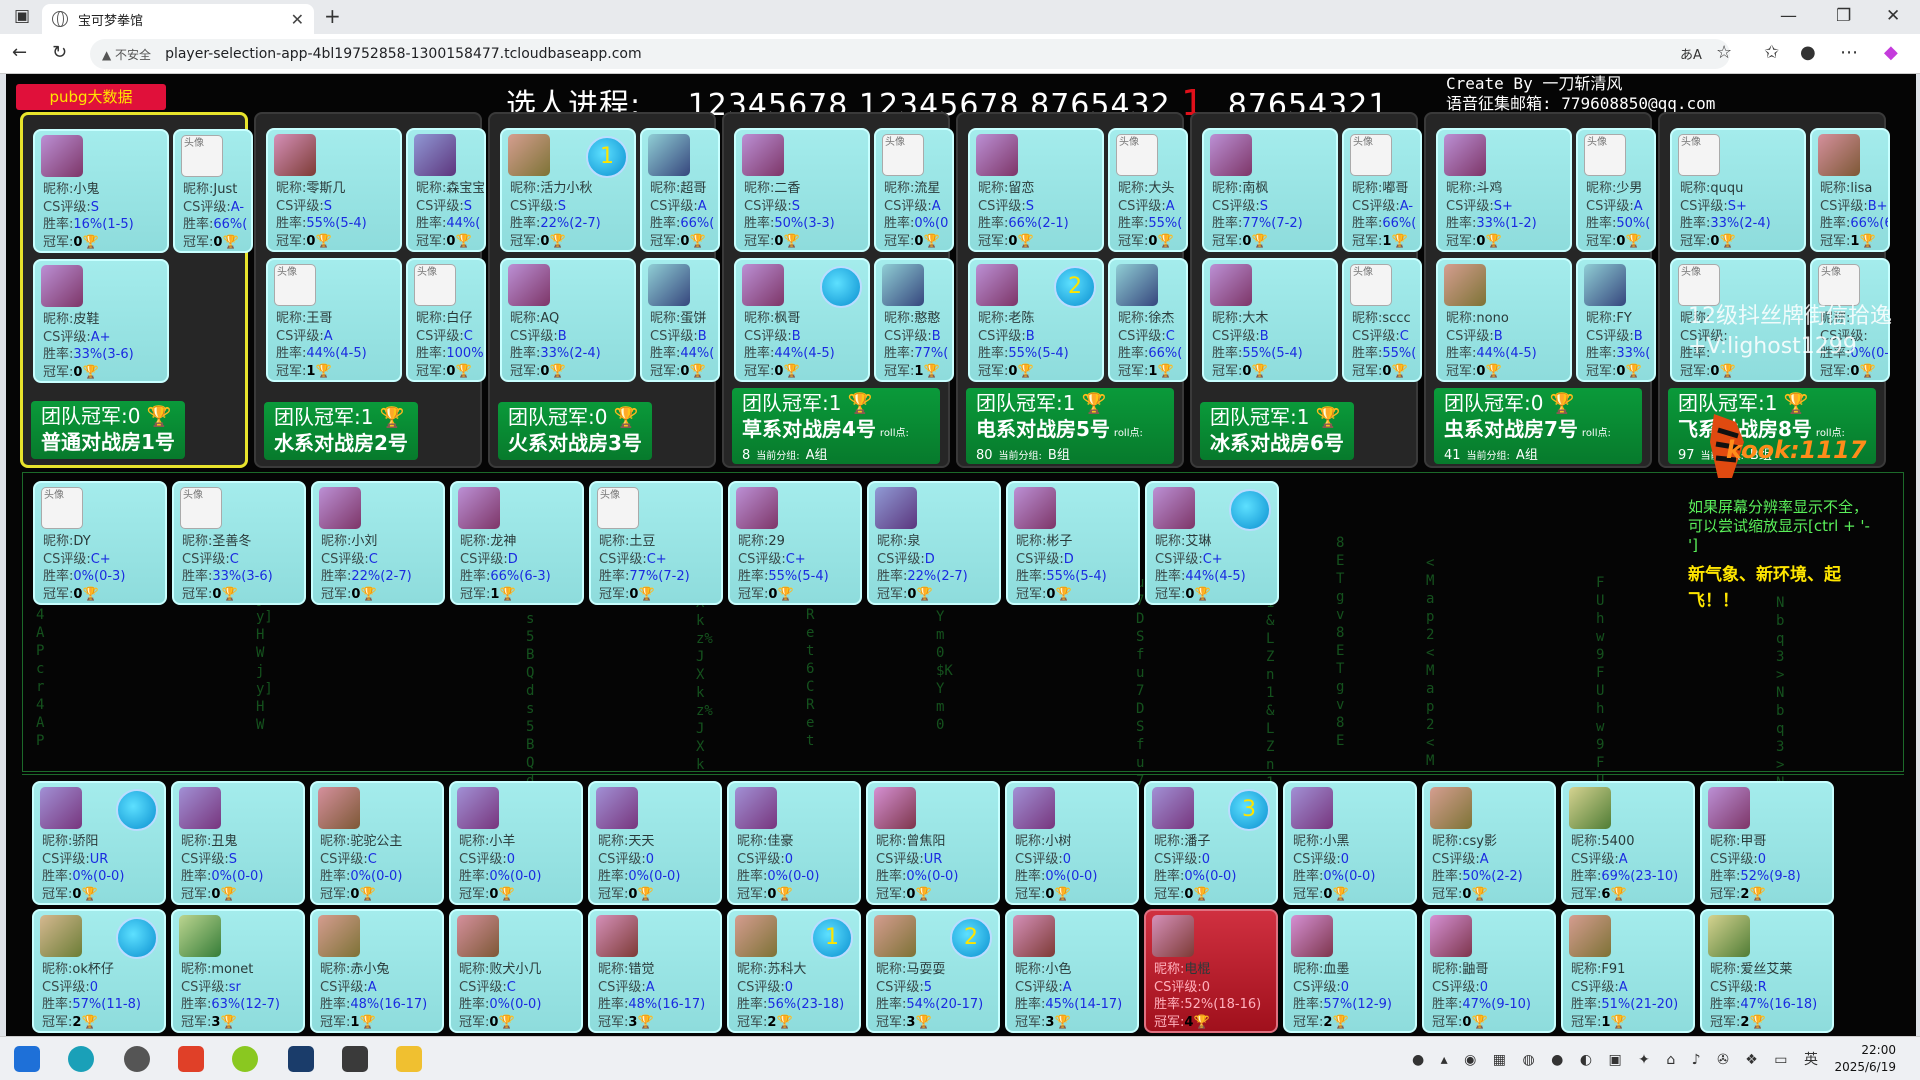 The width and height of the screenshot is (1920, 1080). I want to click on player-card: 昵称:lisaCS评级:B+胜率:66%(6-3冠军:1🏆, so click(1850, 190).